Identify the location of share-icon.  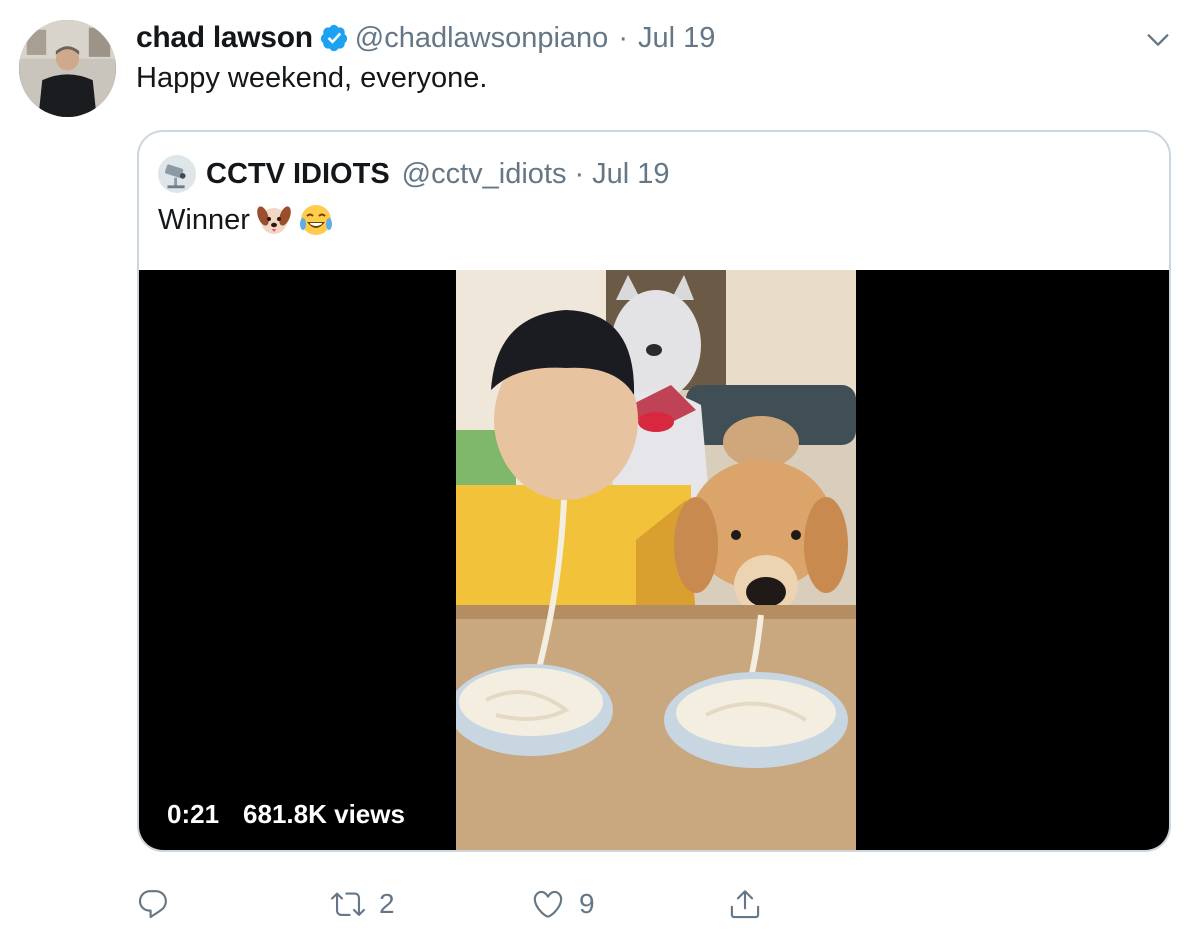
(745, 904).